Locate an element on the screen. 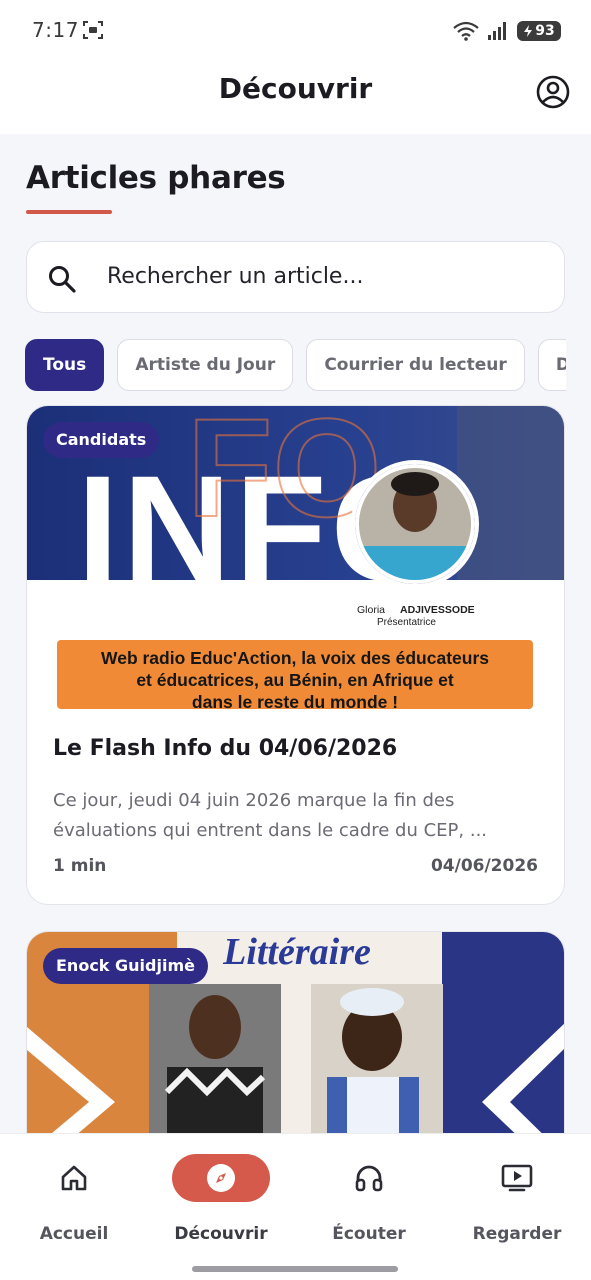 This screenshot has height=1280, width=591. page-title: Découvrir is located at coordinates (295, 88).